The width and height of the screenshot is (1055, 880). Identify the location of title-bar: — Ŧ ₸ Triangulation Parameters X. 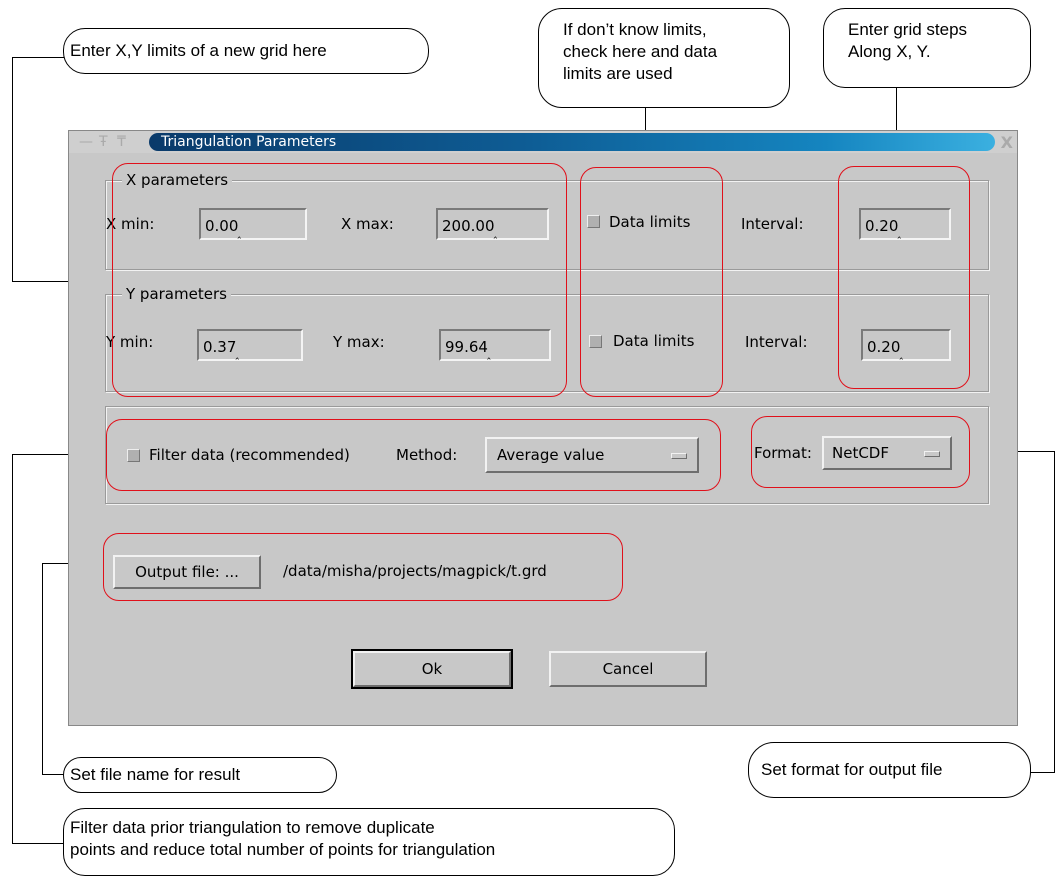
(543, 142).